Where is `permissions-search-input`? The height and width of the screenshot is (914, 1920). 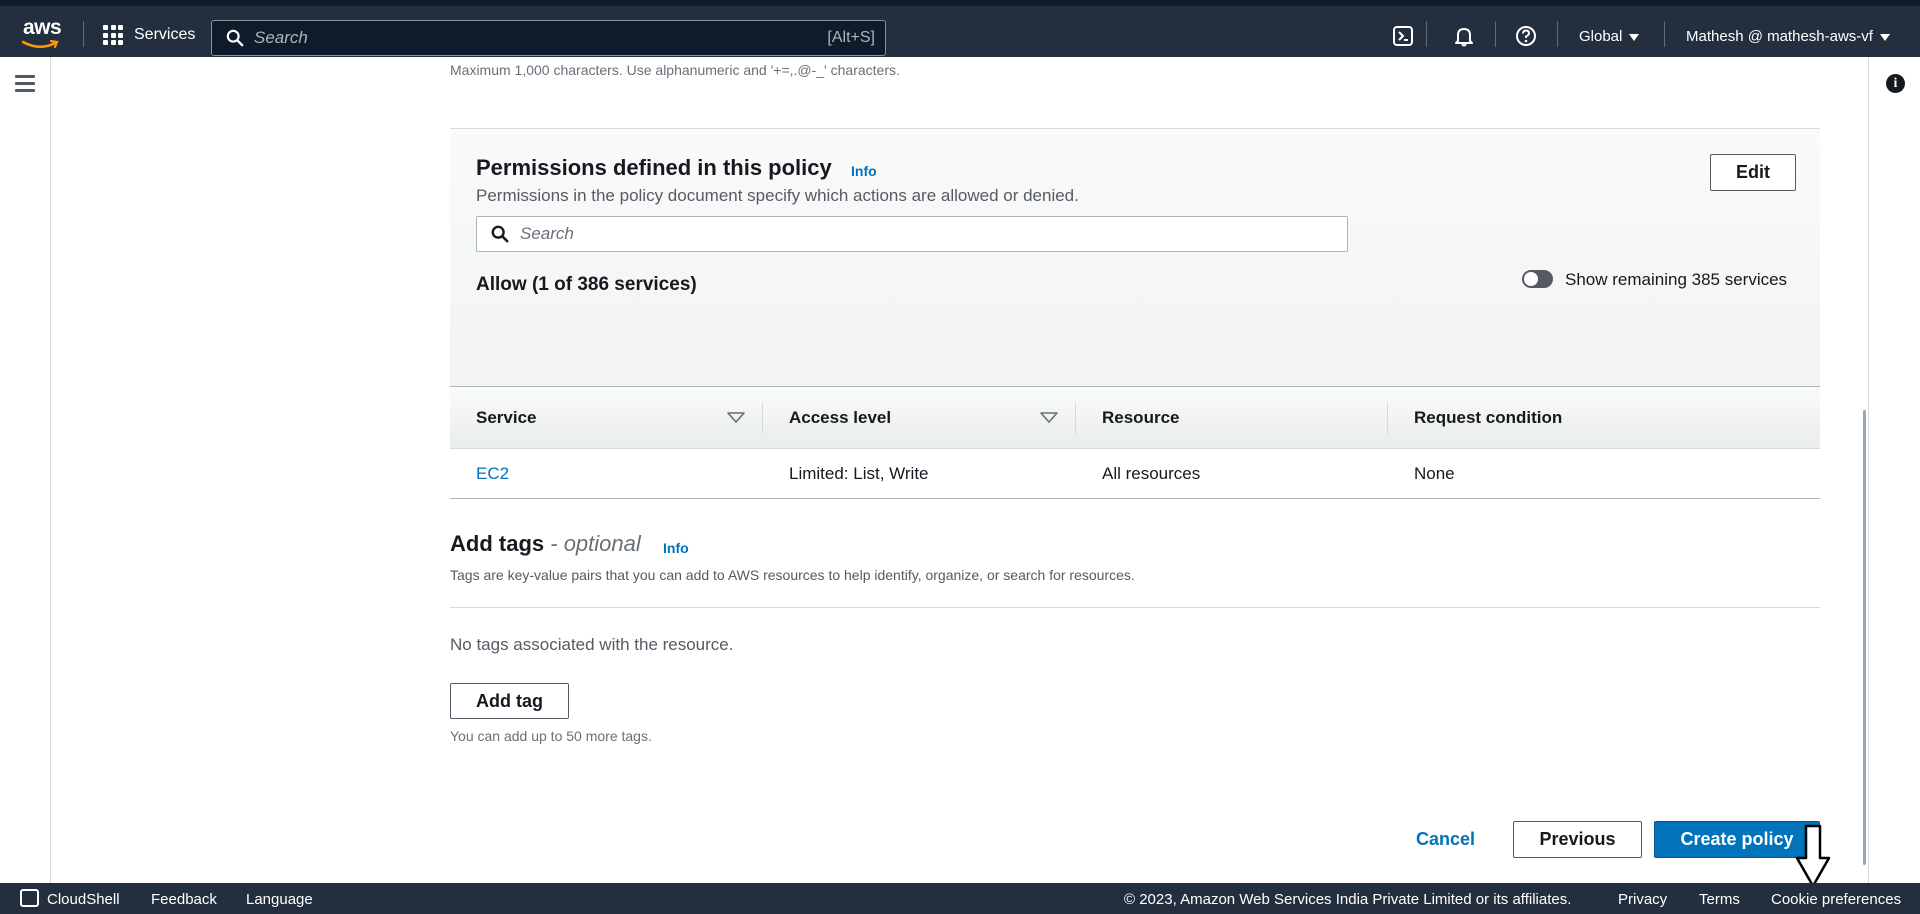 permissions-search-input is located at coordinates (933, 234).